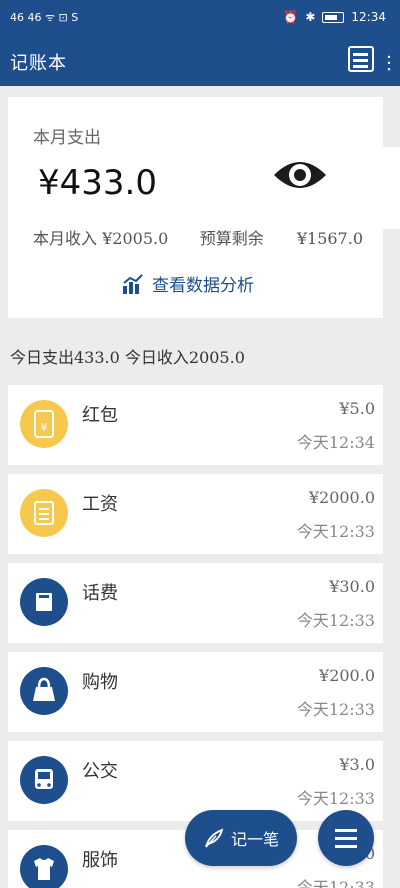  I want to click on record-name: 公交, so click(100, 771).